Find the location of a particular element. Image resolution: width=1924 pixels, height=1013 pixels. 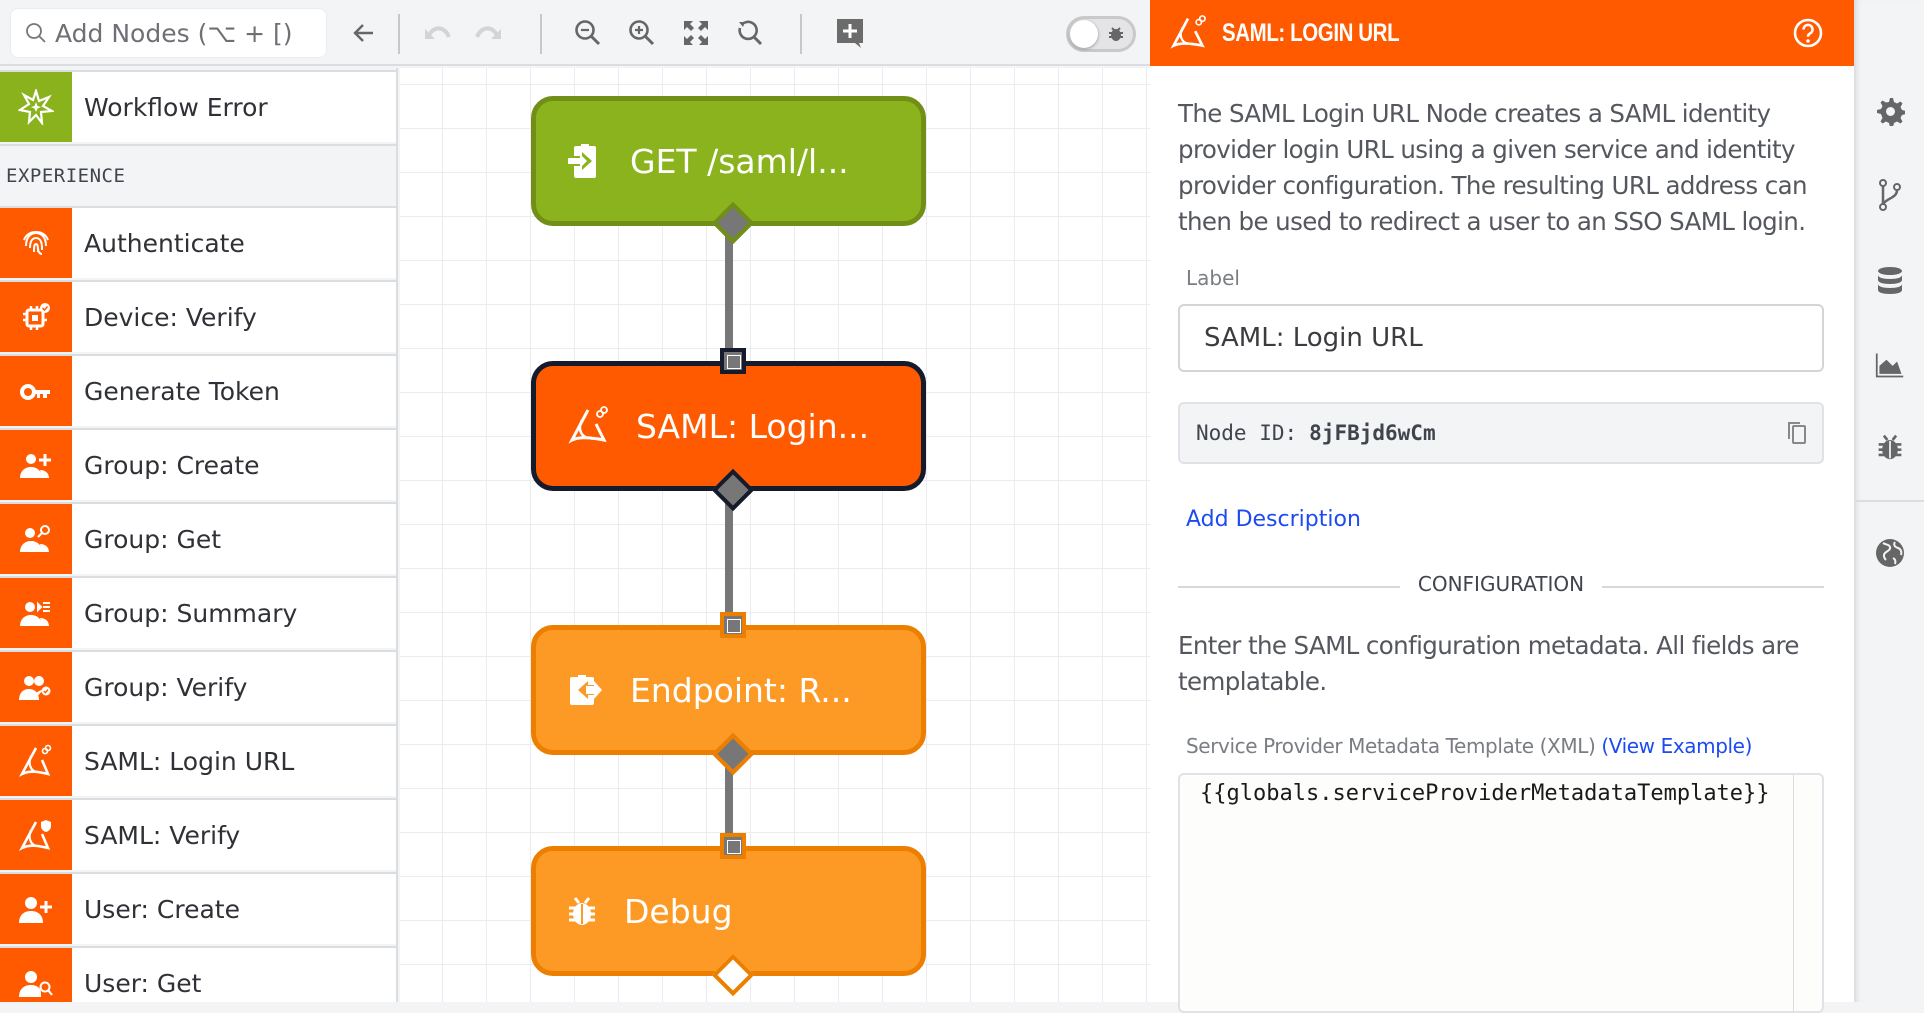

palette-item-user-create: User: Create is located at coordinates (198, 908).